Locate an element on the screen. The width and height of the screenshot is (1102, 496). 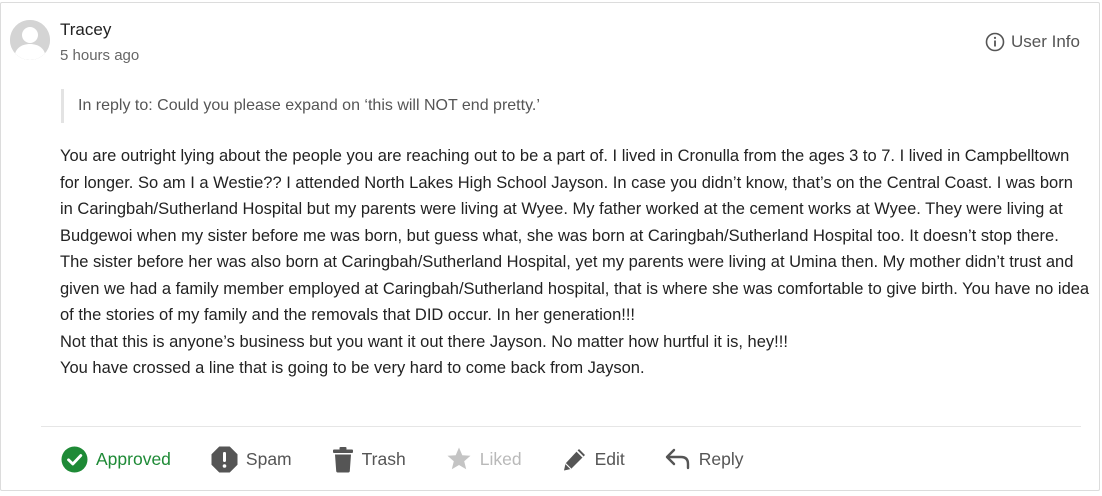
user-info-button: User Info is located at coordinates (1032, 42).